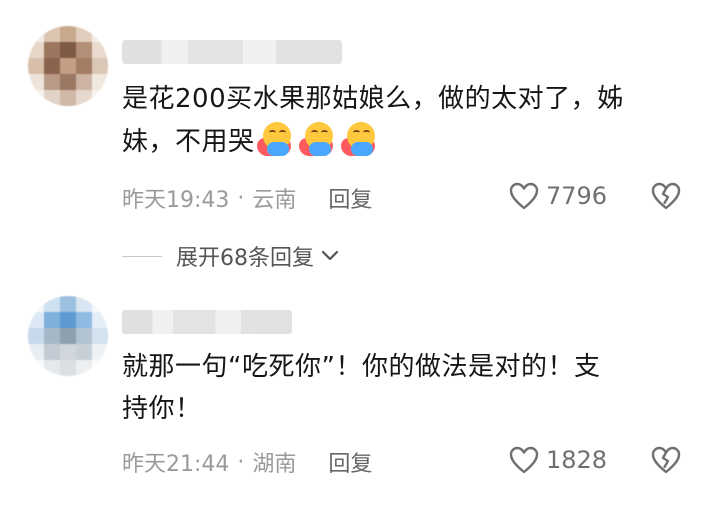 The width and height of the screenshot is (720, 507). I want to click on like-count: 7796, so click(577, 196).